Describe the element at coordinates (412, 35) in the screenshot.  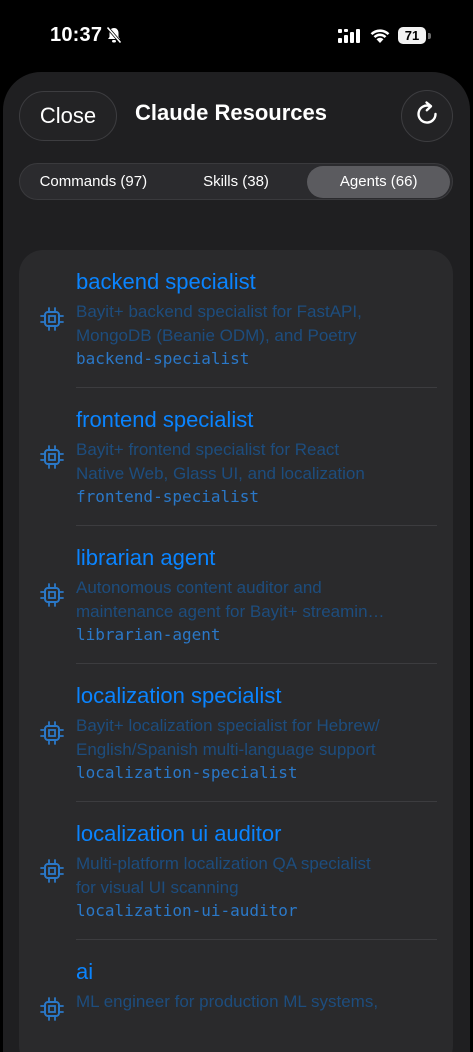
I see `battery-indicator: 71` at that location.